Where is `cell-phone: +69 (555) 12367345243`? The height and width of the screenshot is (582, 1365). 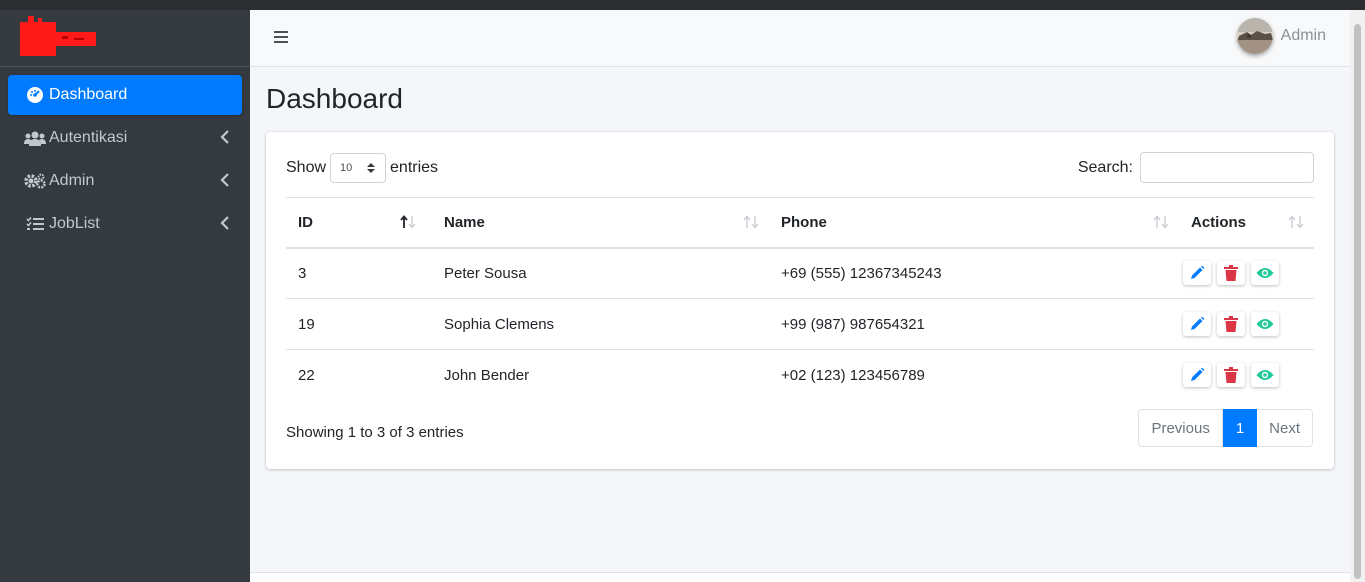
cell-phone: +69 (555) 12367345243 is located at coordinates (974, 273).